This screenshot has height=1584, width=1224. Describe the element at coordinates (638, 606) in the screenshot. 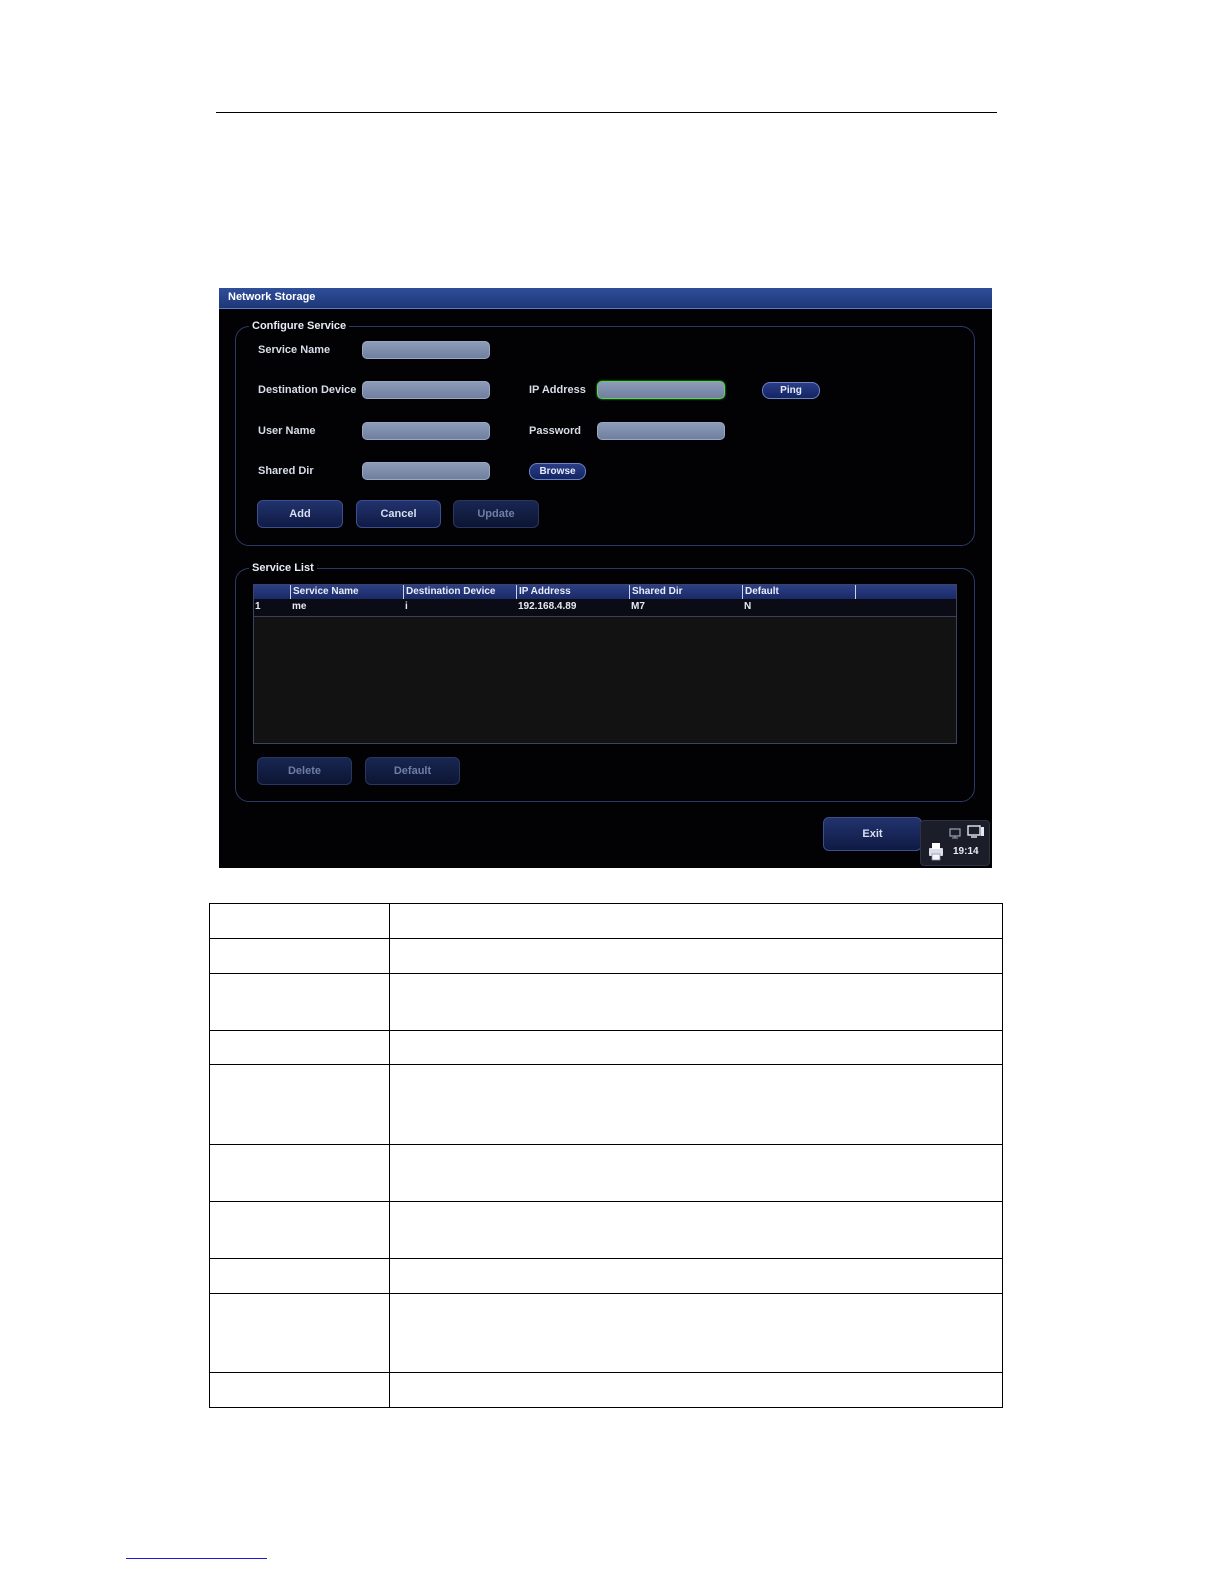

I see `cell-shared-dir: M7` at that location.